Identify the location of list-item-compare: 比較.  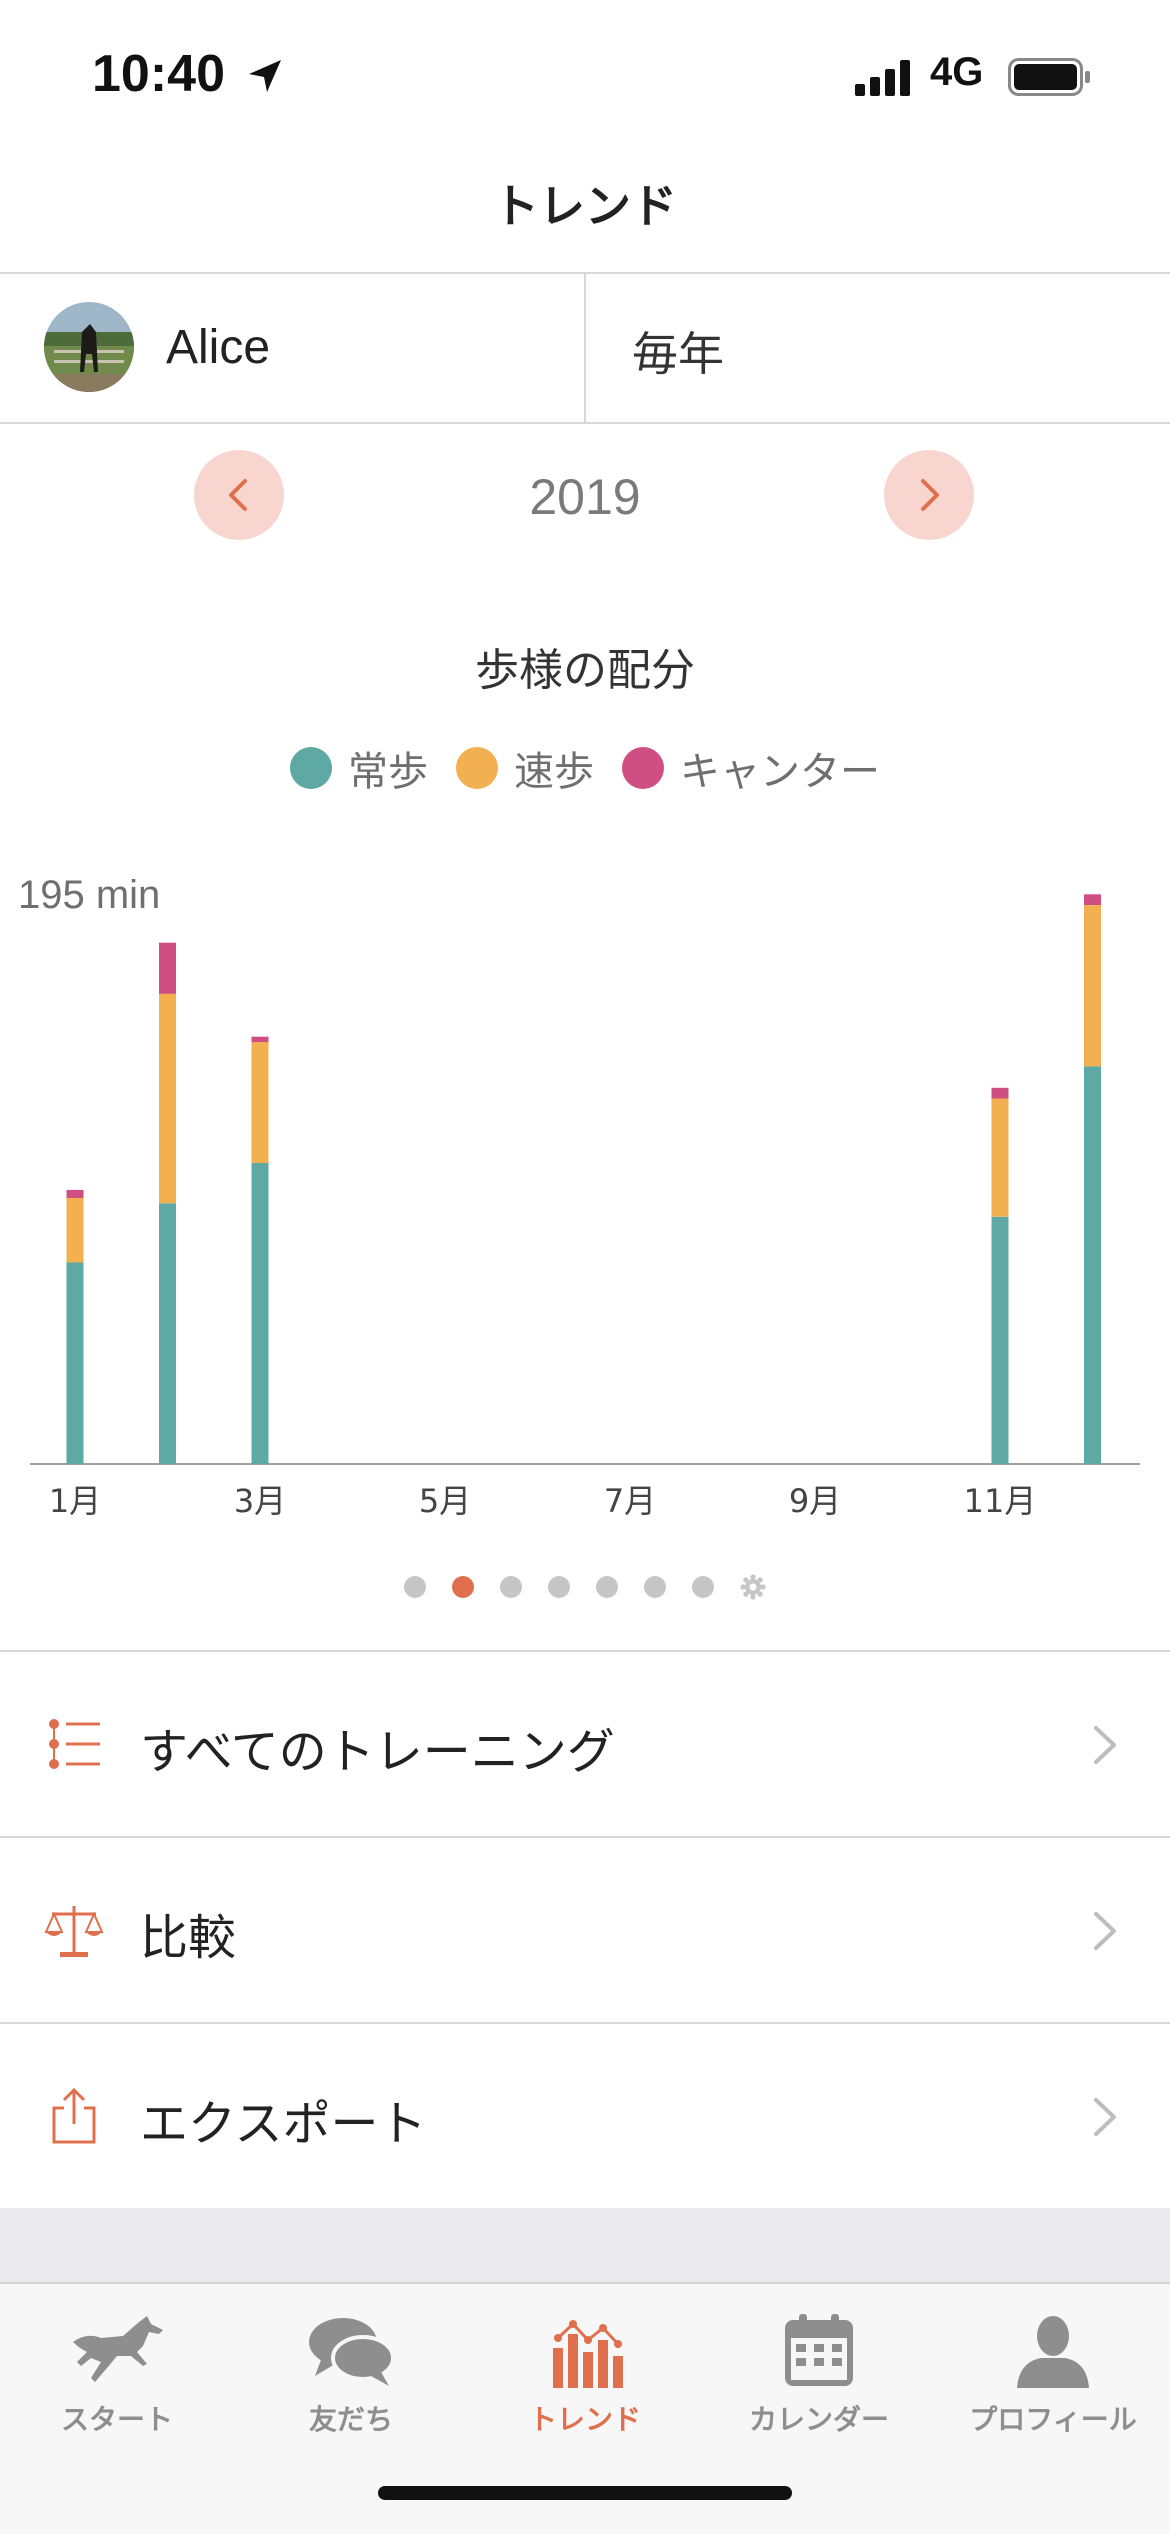
(585, 1930).